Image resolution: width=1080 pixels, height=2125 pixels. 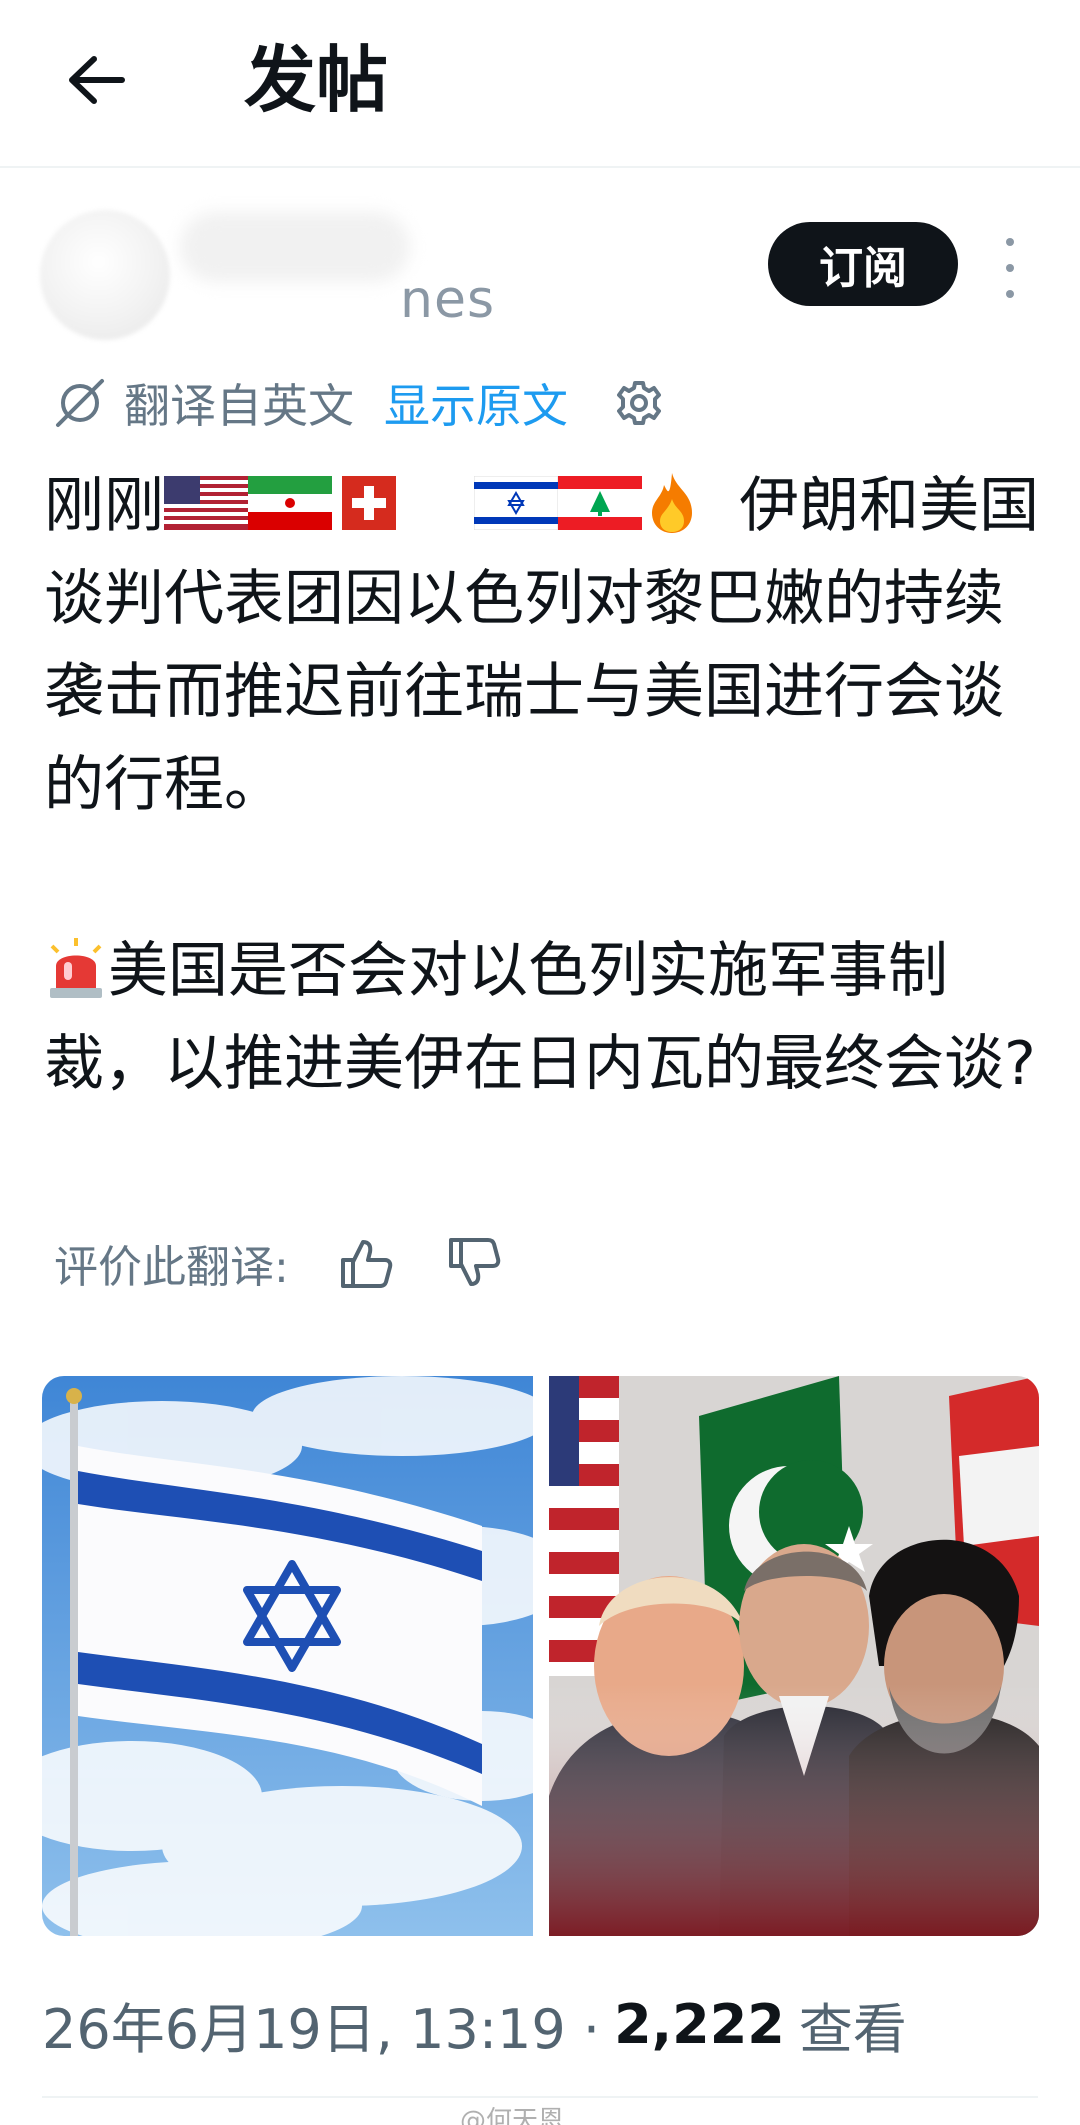 What do you see at coordinates (290, 503) in the screenshot?
I see `iran-flag` at bounding box center [290, 503].